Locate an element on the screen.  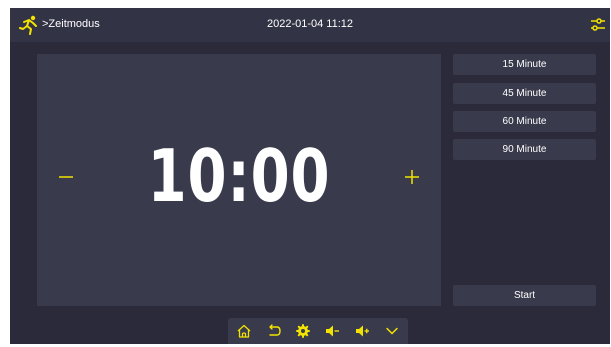
sliders-icon is located at coordinates (598, 25).